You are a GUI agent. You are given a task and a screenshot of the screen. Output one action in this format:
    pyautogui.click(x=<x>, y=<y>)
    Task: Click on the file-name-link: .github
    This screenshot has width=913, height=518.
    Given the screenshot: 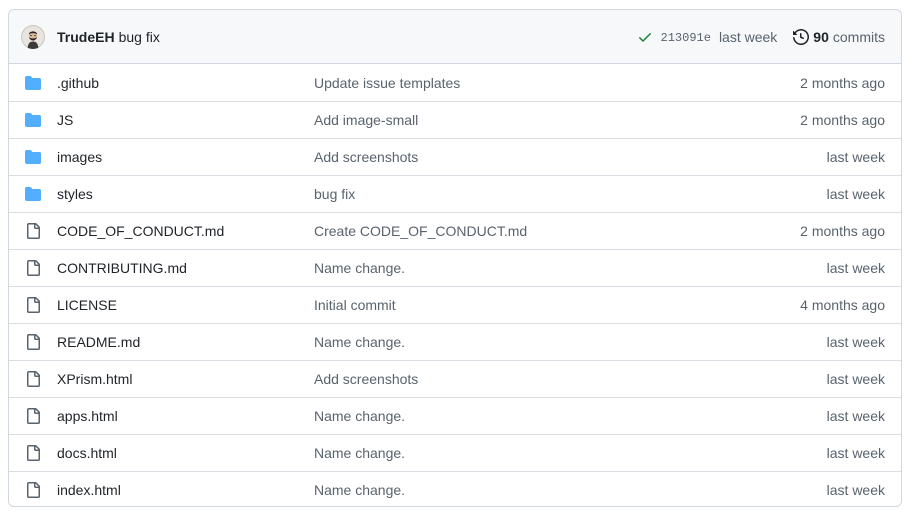 What is the action you would take?
    pyautogui.click(x=185, y=83)
    